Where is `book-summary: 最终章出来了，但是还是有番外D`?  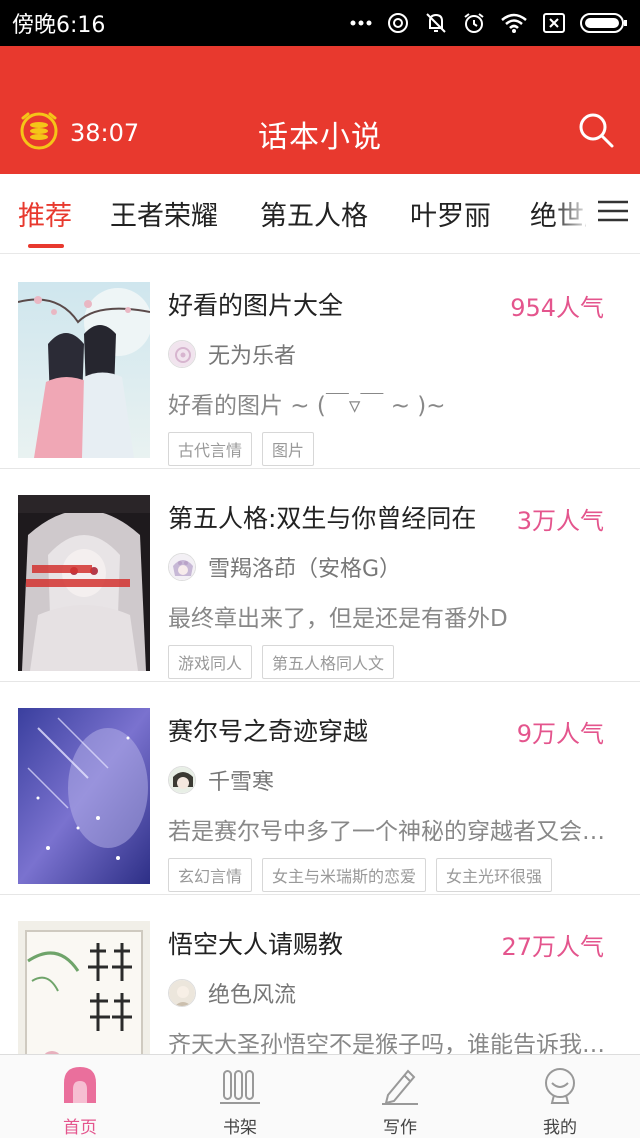 book-summary: 最终章出来了，但是还是有番外D is located at coordinates (338, 619).